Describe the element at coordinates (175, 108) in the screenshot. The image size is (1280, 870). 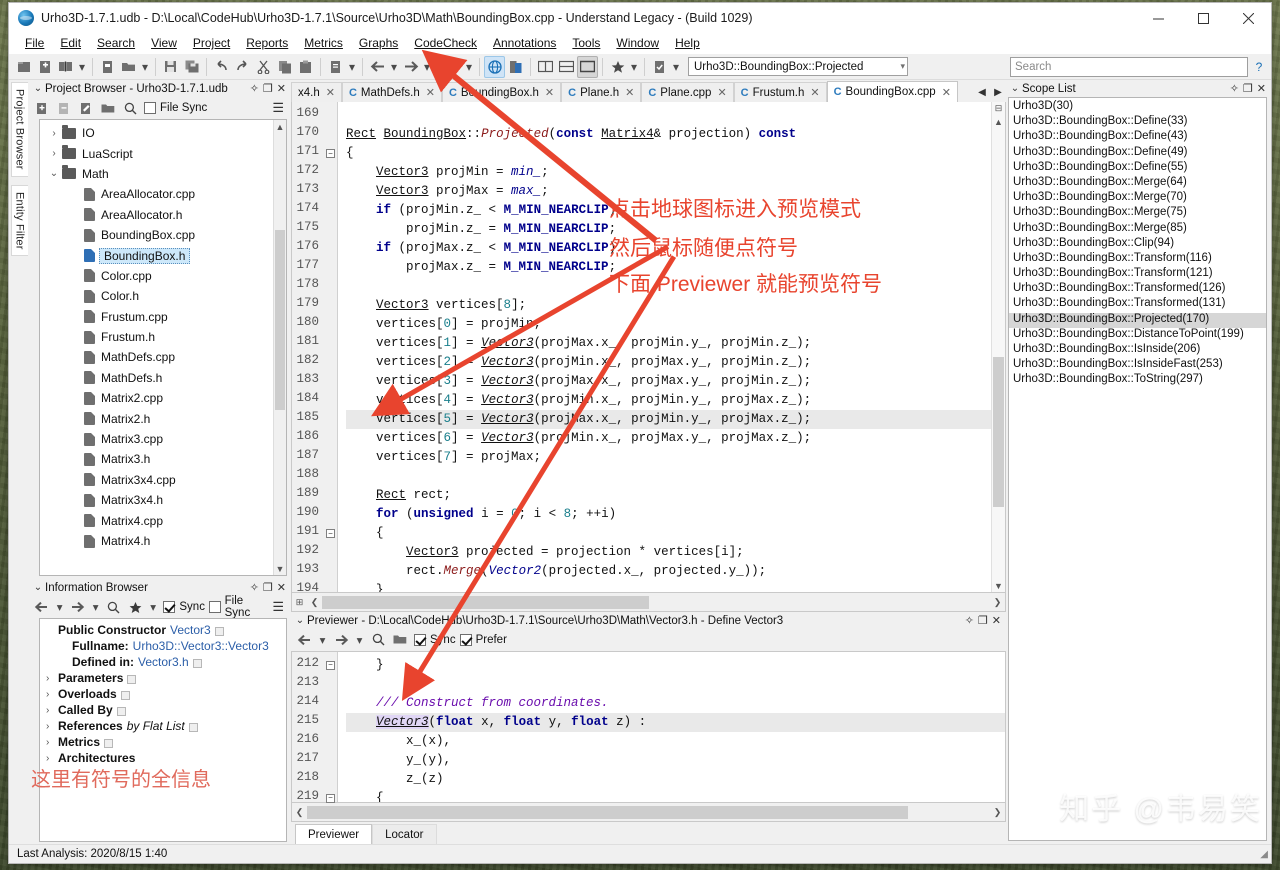
I see `file-sync-checkbox: File Sync` at that location.